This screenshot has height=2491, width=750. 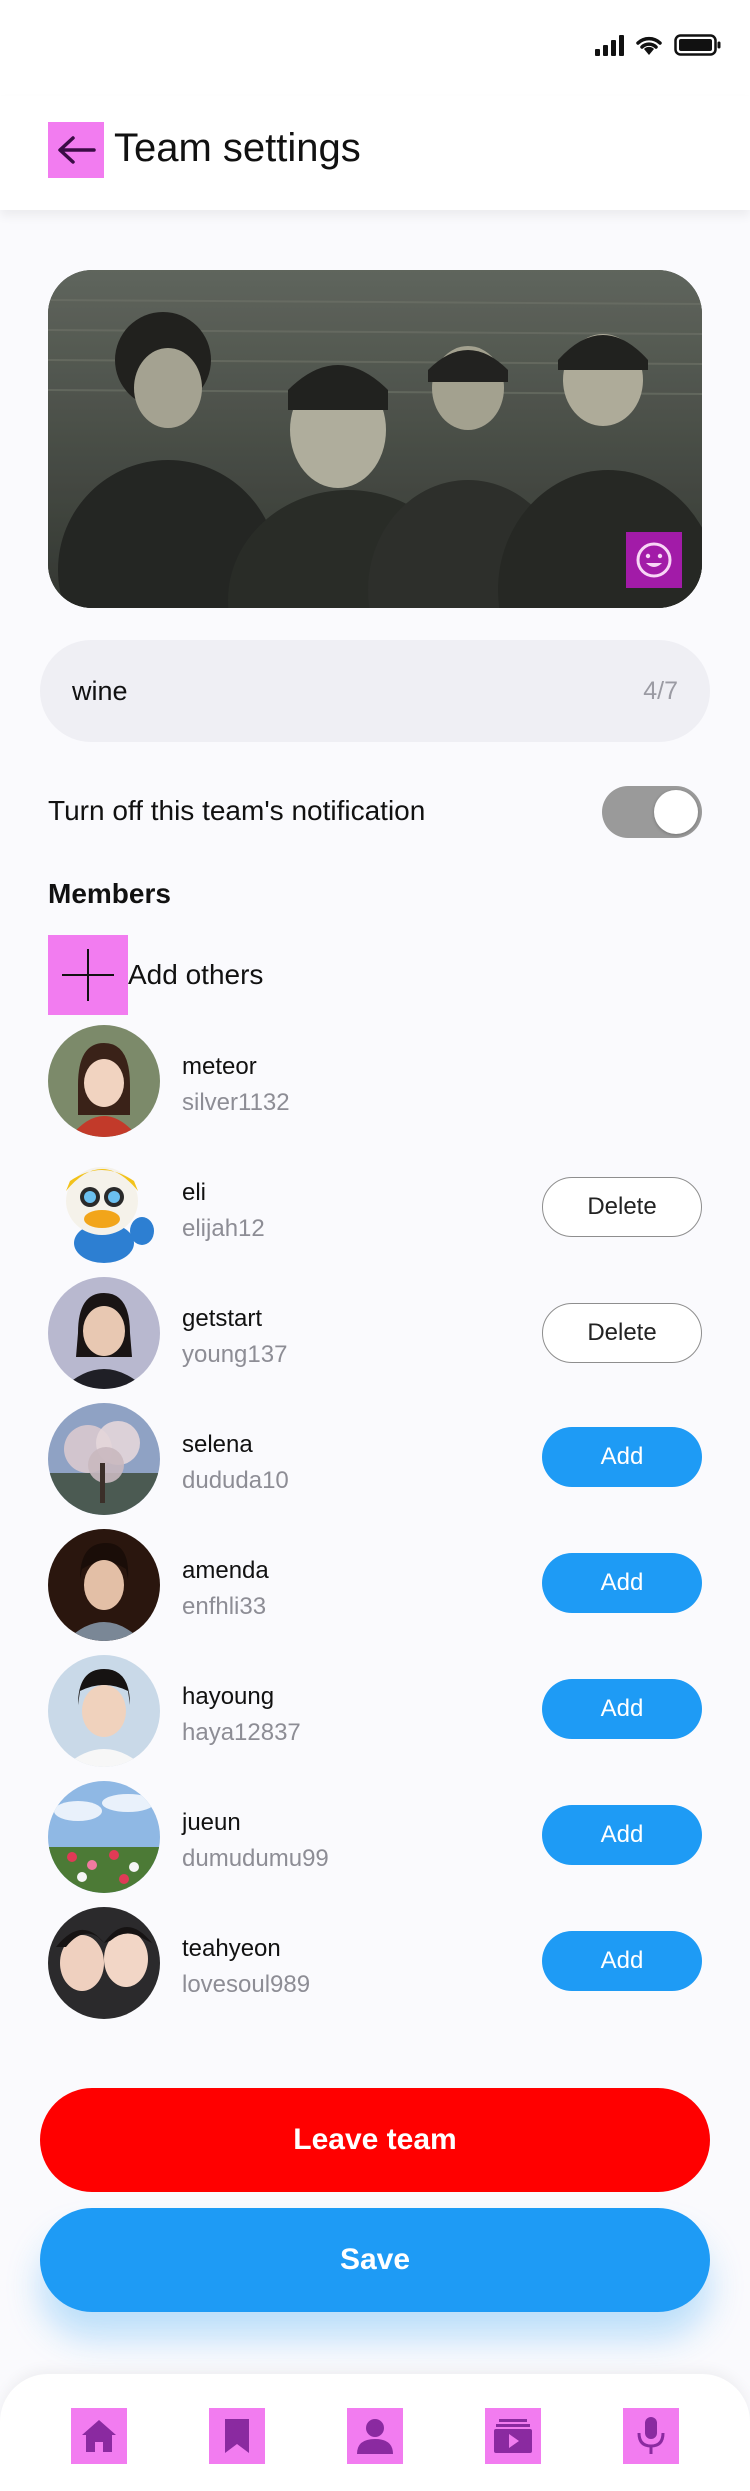 I want to click on battery-icon, so click(x=697, y=45).